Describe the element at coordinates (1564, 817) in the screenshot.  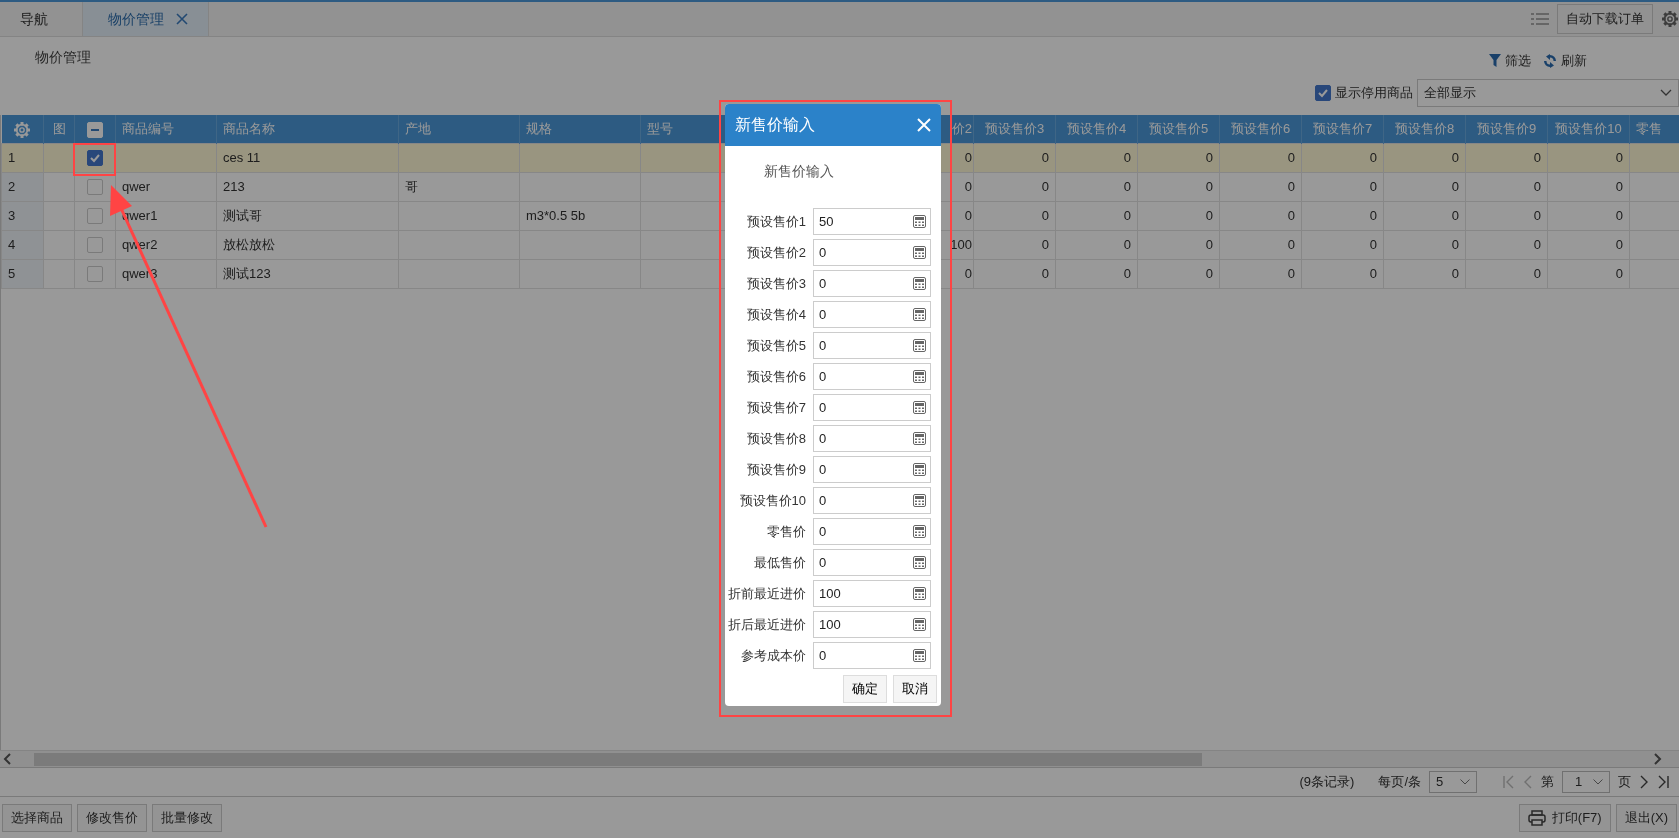
I see `print-button: 打印(F7)` at that location.